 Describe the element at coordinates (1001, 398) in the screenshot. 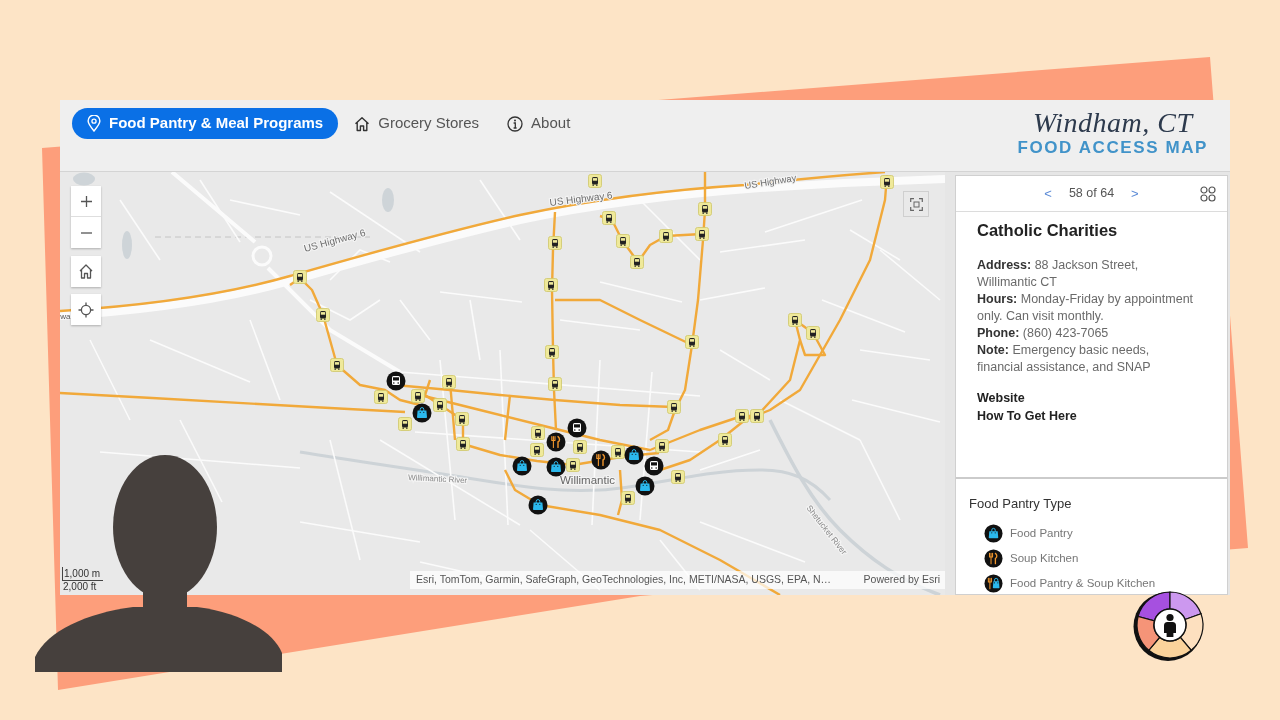

I see `detail-link: Website` at that location.